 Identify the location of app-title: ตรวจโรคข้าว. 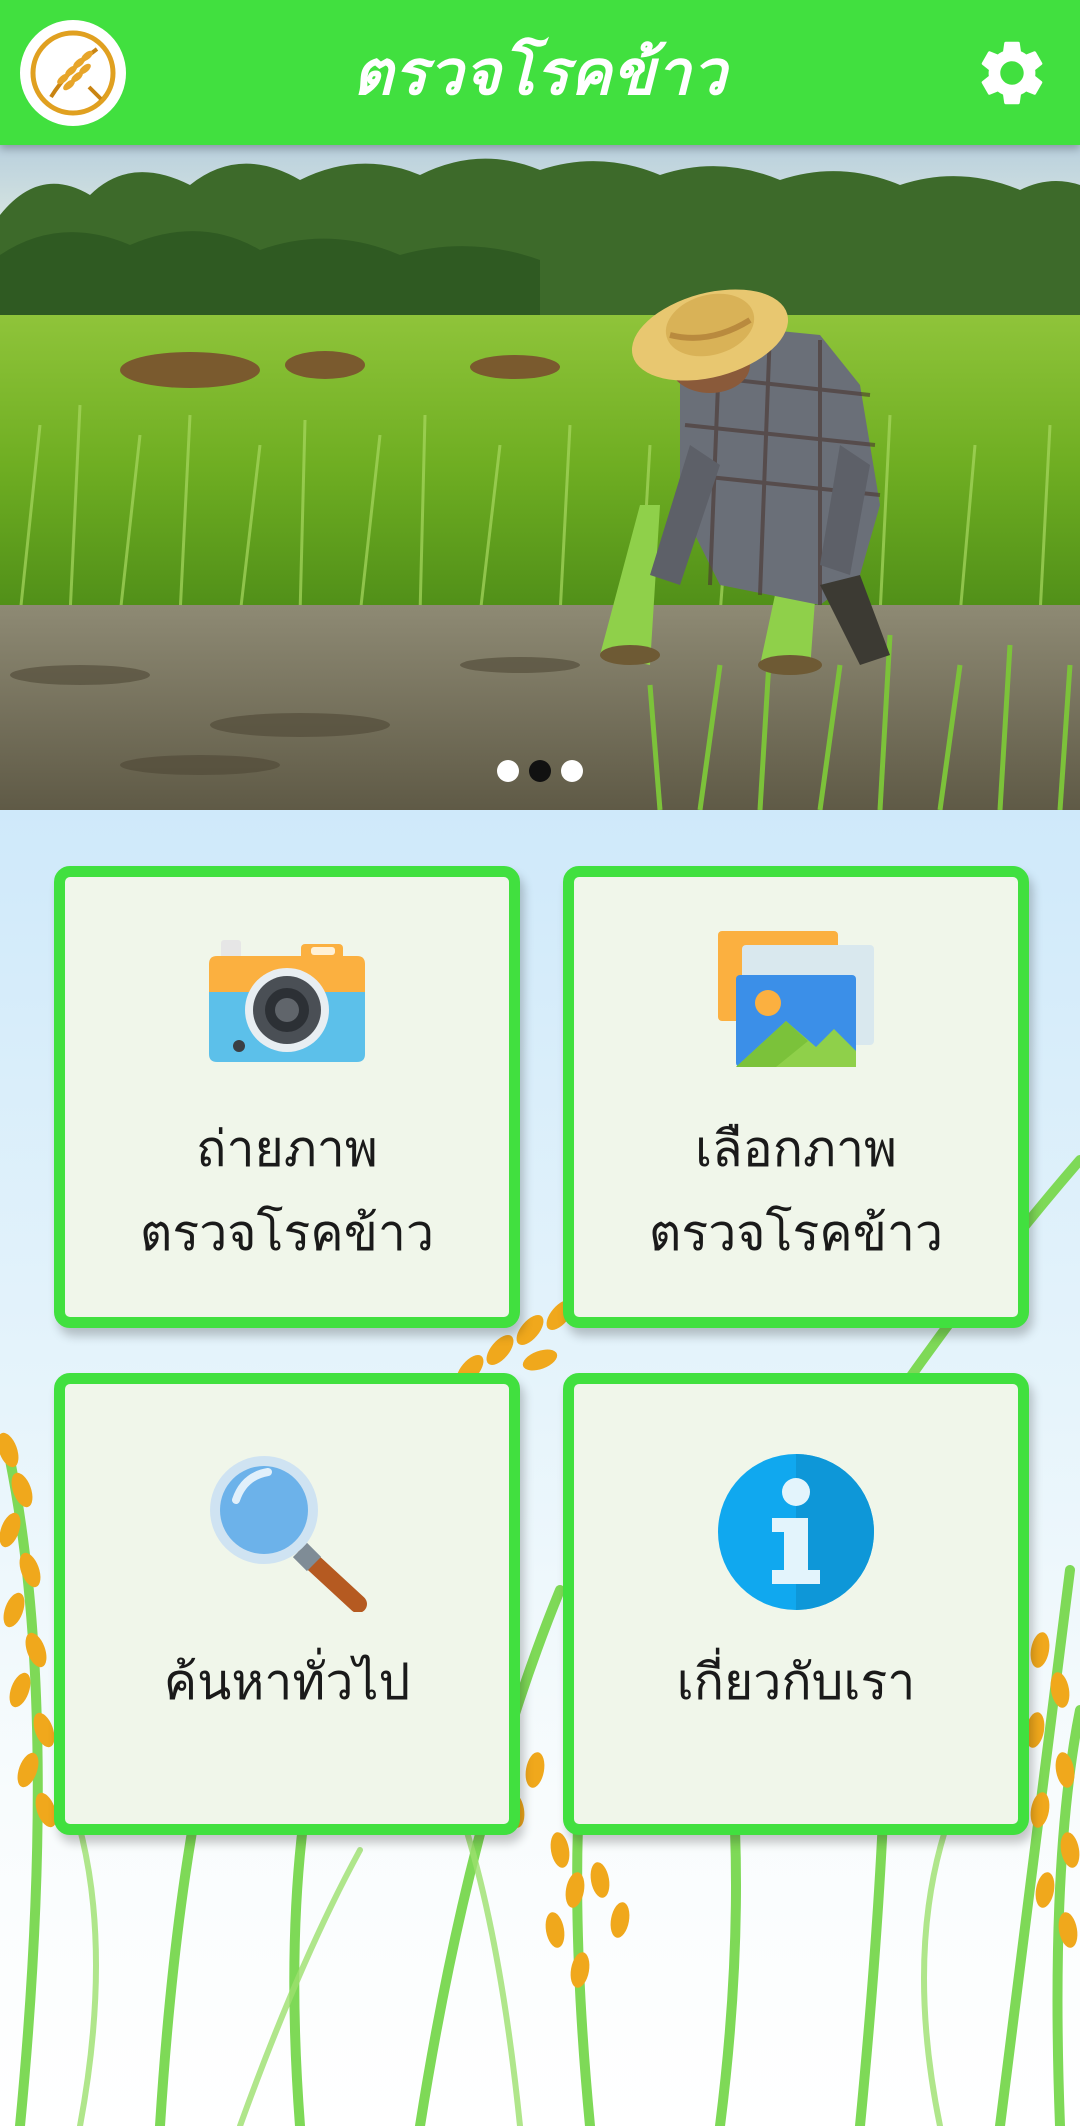
(540, 72).